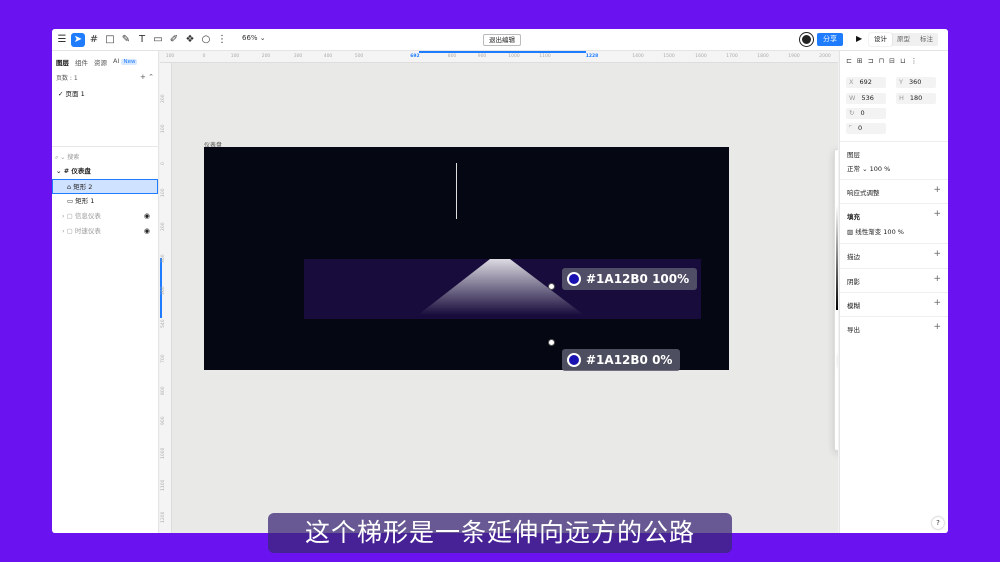 Image resolution: width=1000 pixels, height=562 pixels. I want to click on align-tools: ⊏ ⊞ ⊐ ⊓ ⊟ ⊔ ⋮, so click(881, 61).